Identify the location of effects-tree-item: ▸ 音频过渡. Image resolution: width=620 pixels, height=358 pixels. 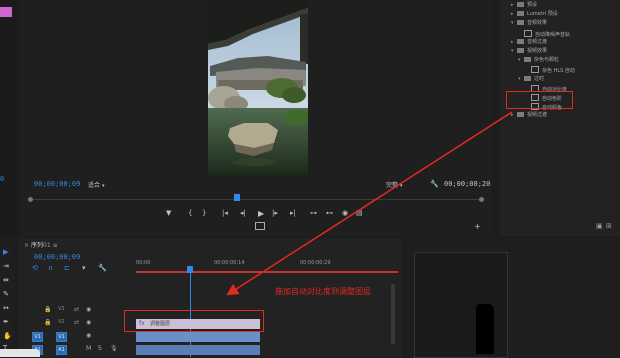
(560, 43).